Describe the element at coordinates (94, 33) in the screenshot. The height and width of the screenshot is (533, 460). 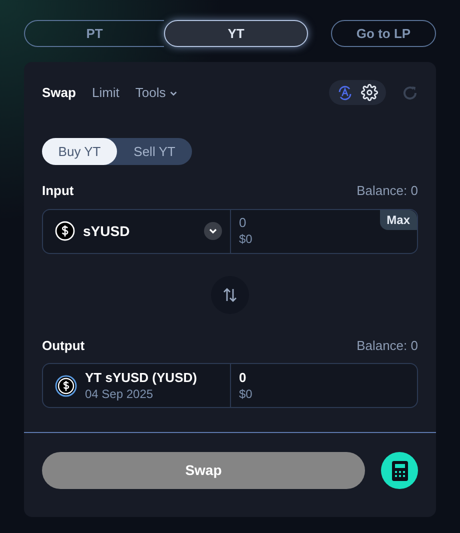
I see `token-toggle-tab: PT` at that location.